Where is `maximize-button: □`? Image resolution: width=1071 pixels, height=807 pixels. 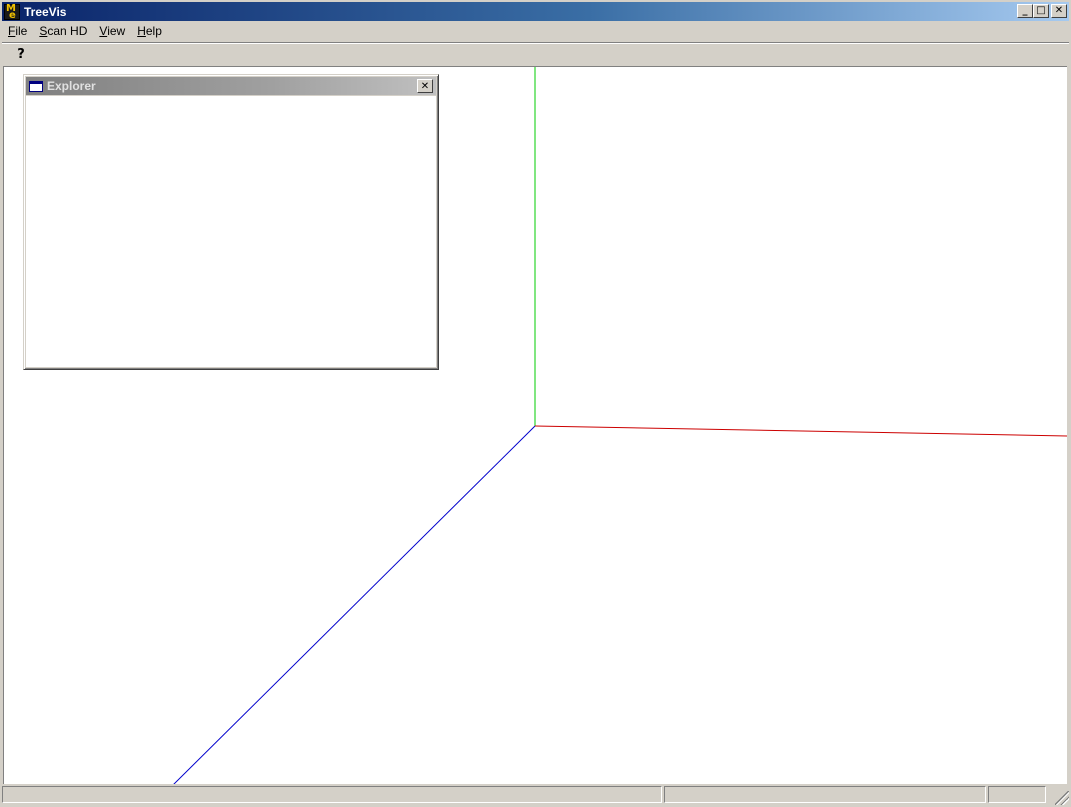 maximize-button: □ is located at coordinates (1041, 11).